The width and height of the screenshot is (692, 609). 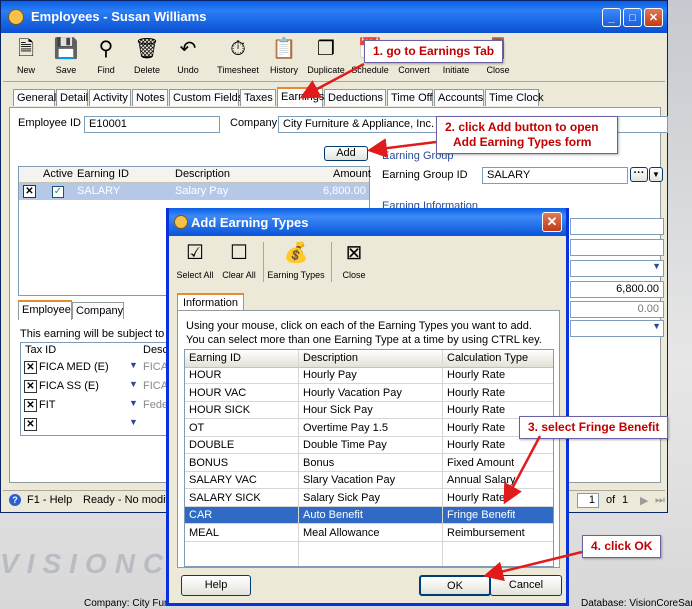 What do you see at coordinates (526, 585) in the screenshot?
I see `cancel-button: Cancel` at bounding box center [526, 585].